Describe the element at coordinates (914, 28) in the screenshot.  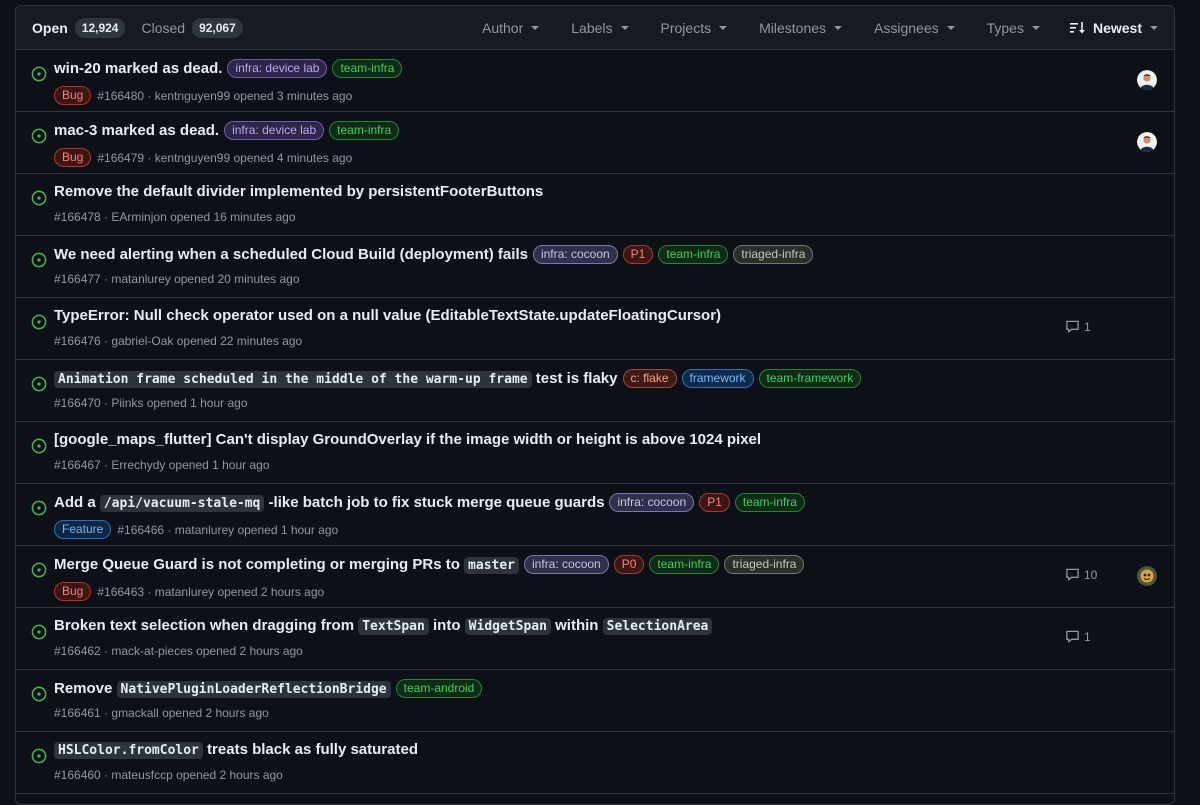
I see `filter-assignees: Assignees` at that location.